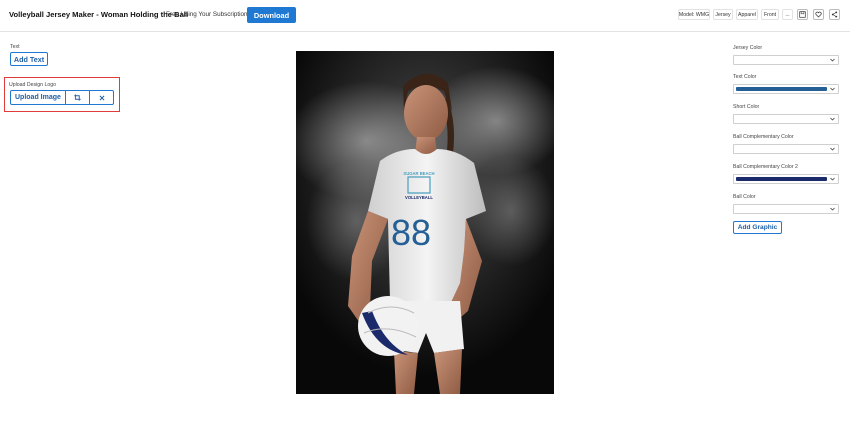 Image resolution: width=850 pixels, height=431 pixels. Describe the element at coordinates (694, 14) in the screenshot. I see `filter-model: Model: WMG` at that location.